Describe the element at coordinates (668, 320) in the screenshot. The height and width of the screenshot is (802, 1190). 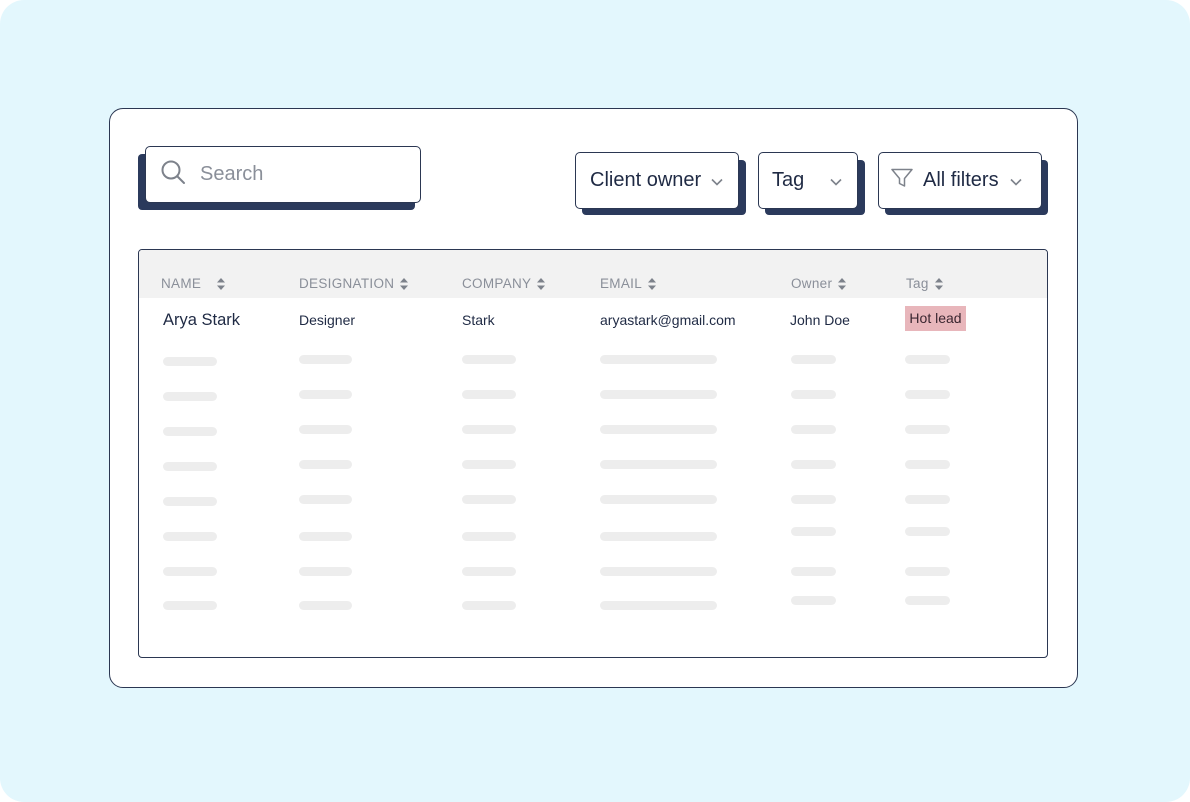
I see `cell-email: aryastark@gmail.com` at that location.